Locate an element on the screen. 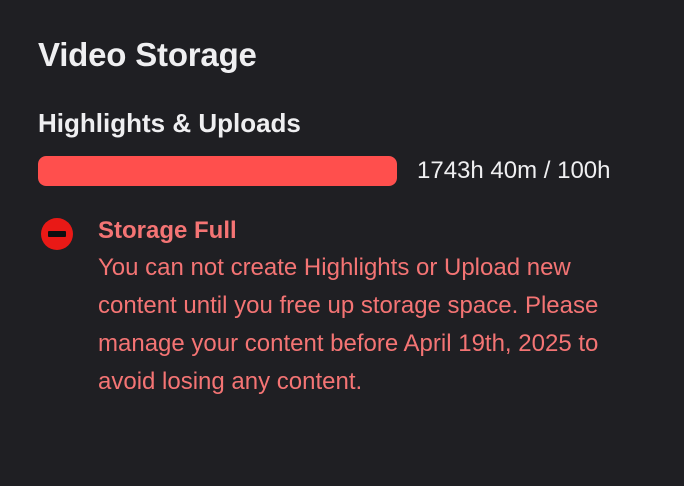  storage-usage-row: 1743h 40m / 100h is located at coordinates (342, 171).